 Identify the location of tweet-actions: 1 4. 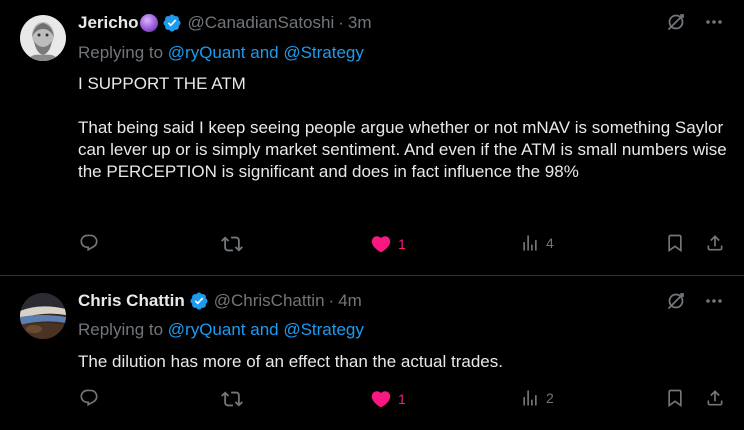
(372, 248).